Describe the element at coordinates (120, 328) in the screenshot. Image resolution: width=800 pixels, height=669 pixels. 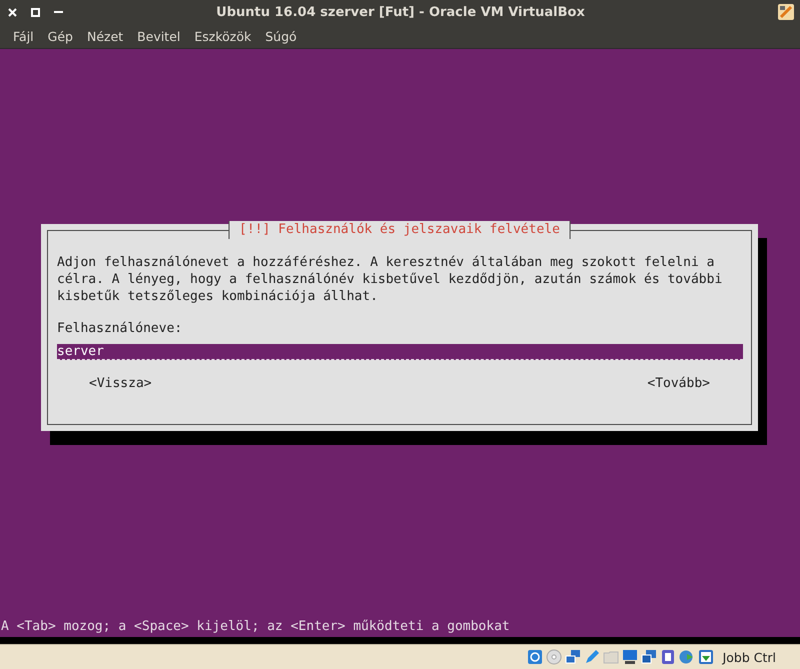
I see `field-label: Felhasználóneve:` at that location.